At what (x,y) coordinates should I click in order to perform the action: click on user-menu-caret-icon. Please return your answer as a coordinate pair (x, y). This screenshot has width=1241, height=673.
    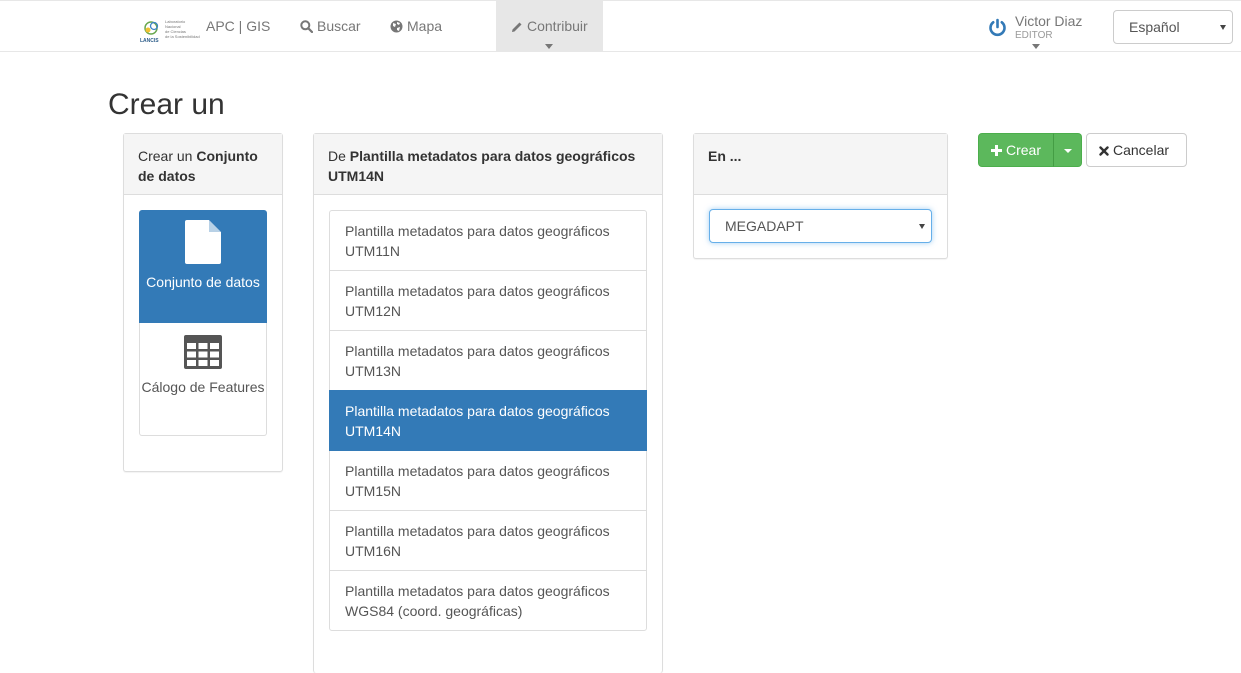
    Looking at the image, I should click on (1036, 46).